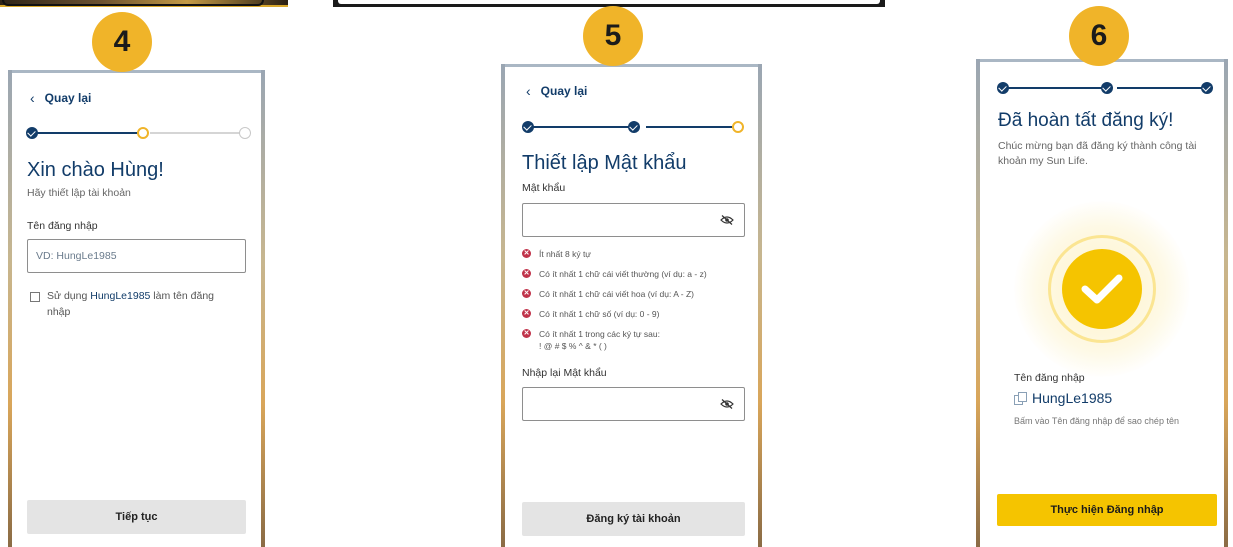  I want to click on username-input: VD: HungLe1985, so click(136, 256).